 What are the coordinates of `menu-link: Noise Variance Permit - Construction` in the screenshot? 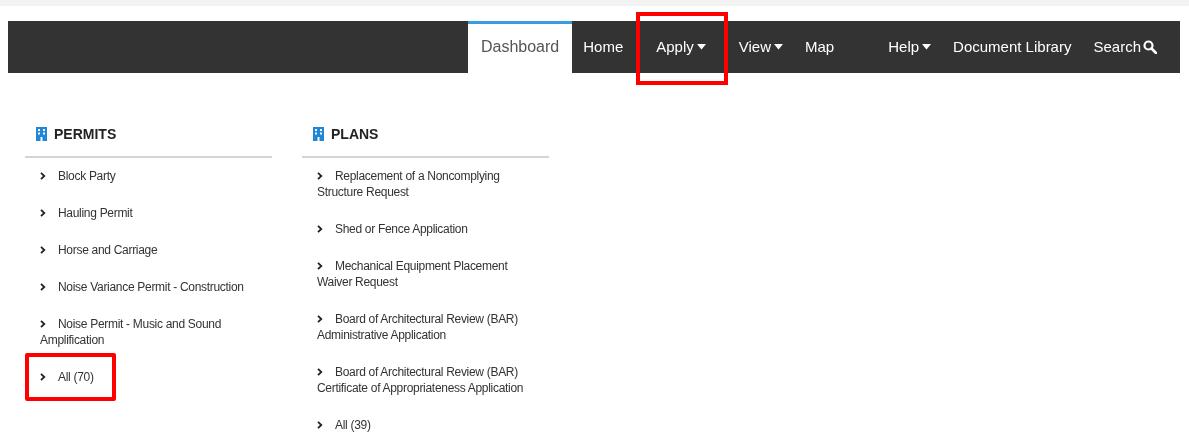 It's located at (146, 287).